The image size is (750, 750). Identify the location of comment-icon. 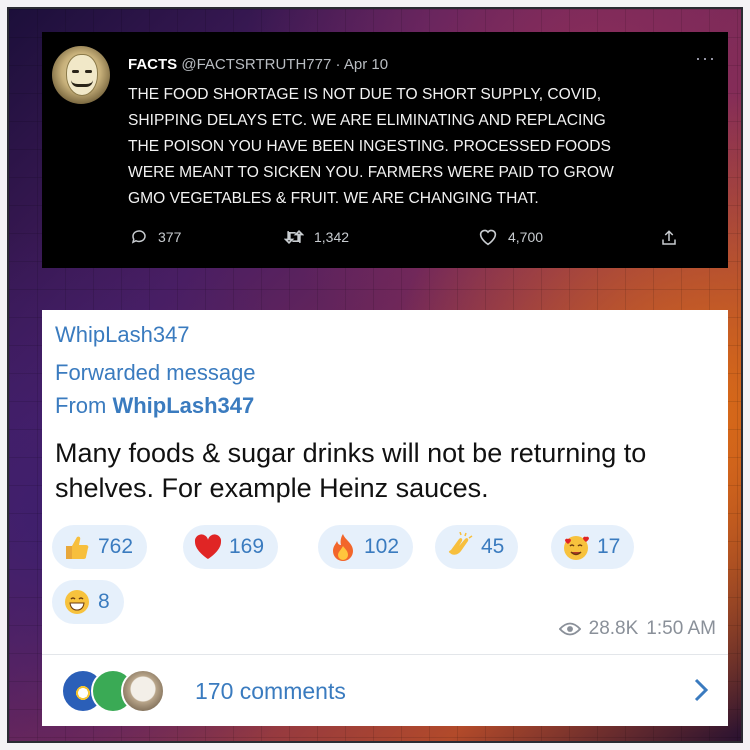
(138, 237).